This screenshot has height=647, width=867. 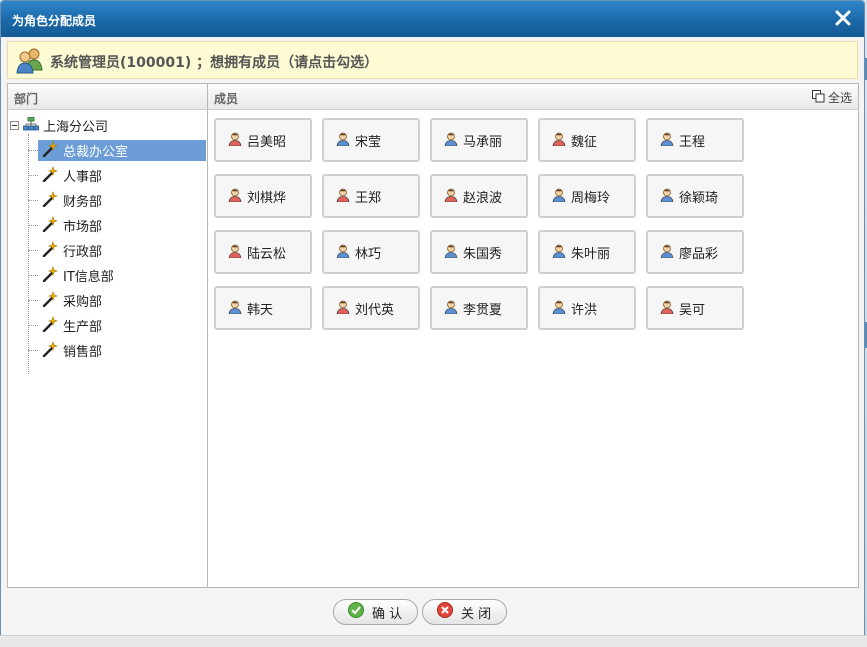 What do you see at coordinates (76, 127) in the screenshot?
I see `tree-root-label: 上海分公司` at bounding box center [76, 127].